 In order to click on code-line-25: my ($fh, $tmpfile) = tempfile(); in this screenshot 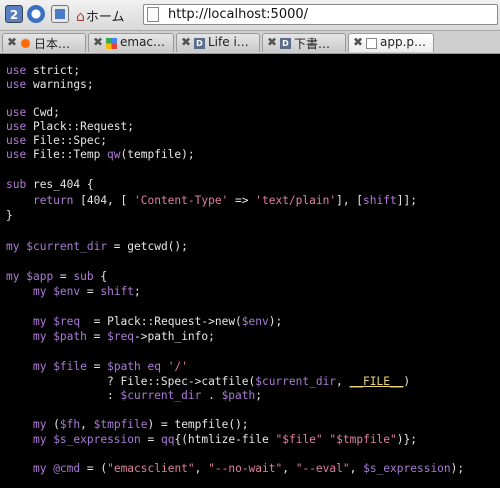, I will do `click(140, 424)`.